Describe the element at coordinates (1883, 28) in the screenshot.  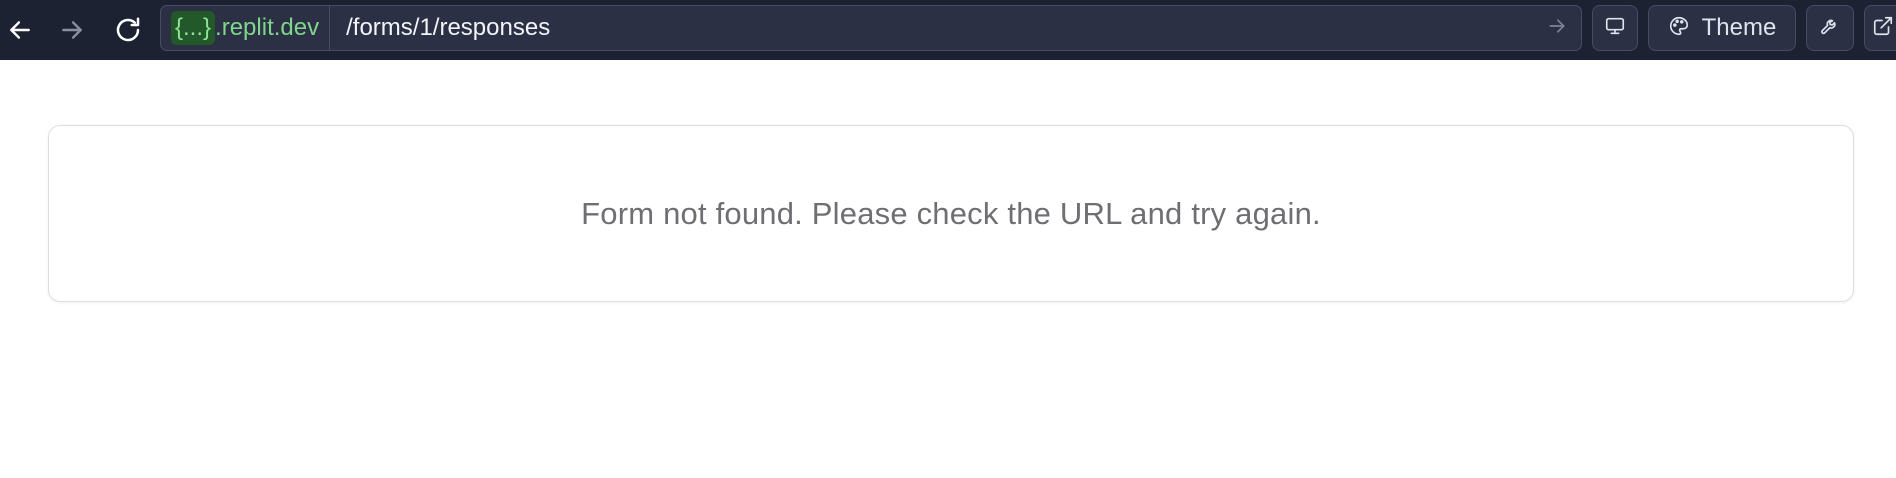
I see `external-link-icon` at that location.